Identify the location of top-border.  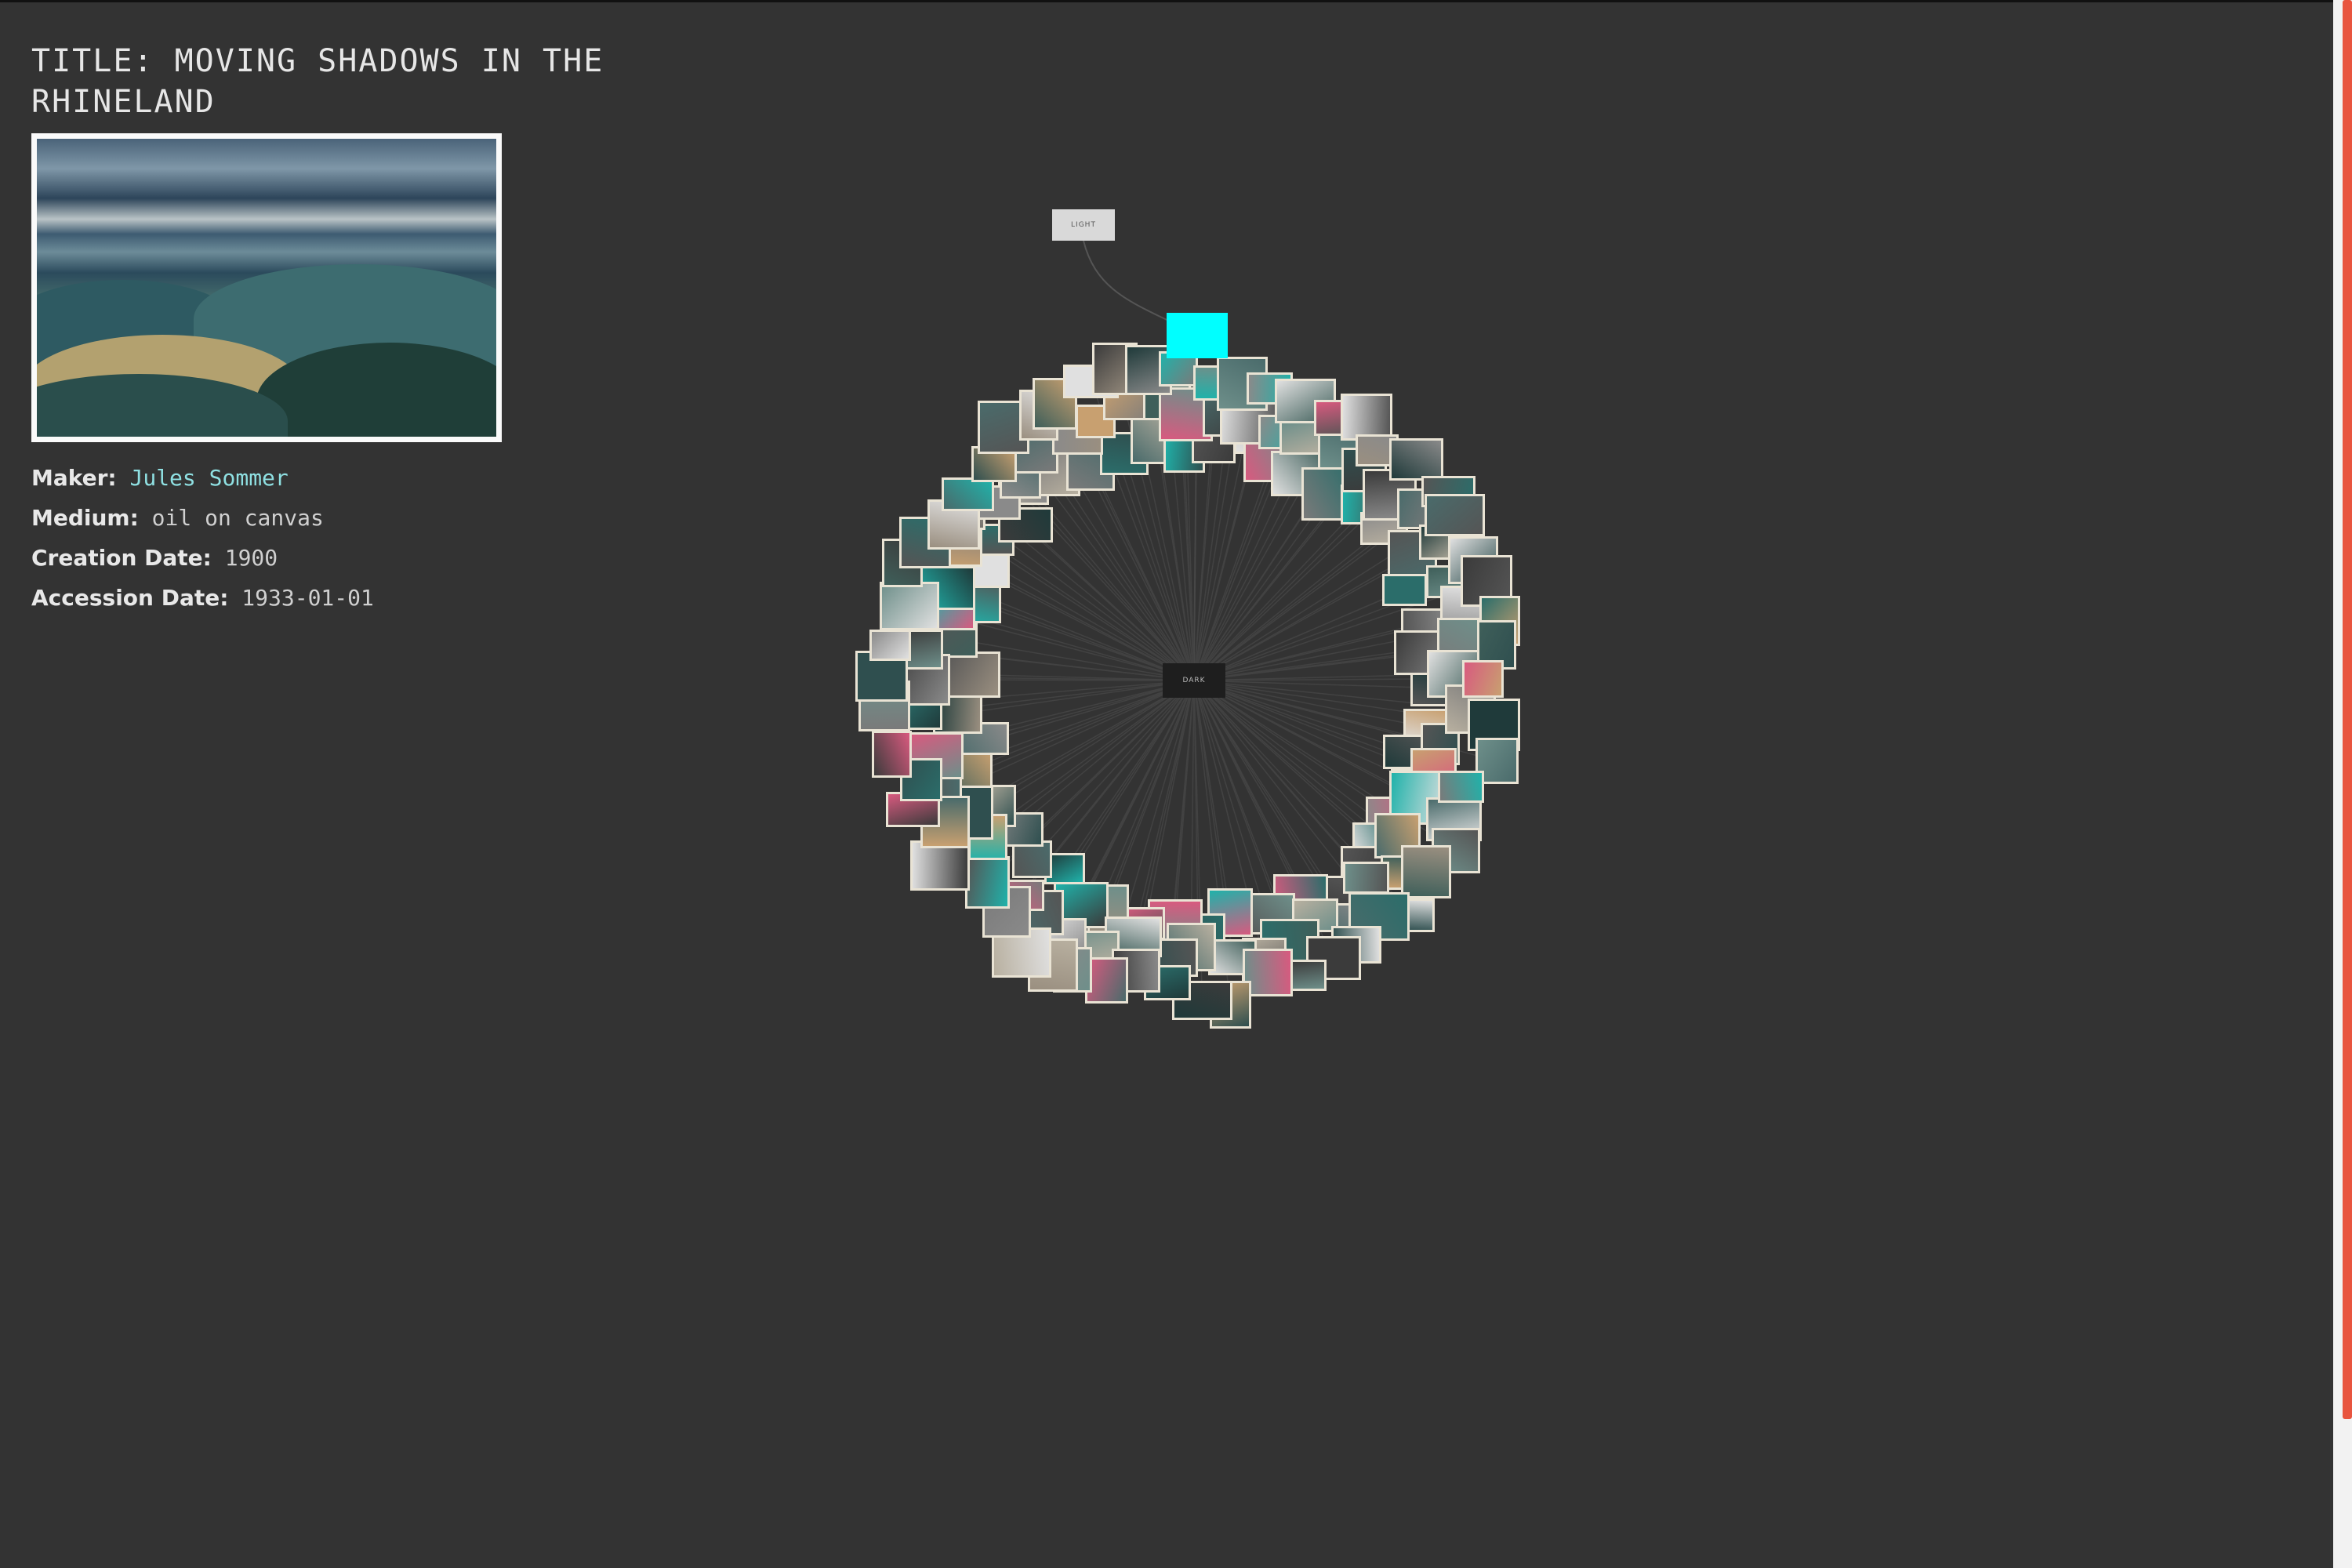
(1176, 1).